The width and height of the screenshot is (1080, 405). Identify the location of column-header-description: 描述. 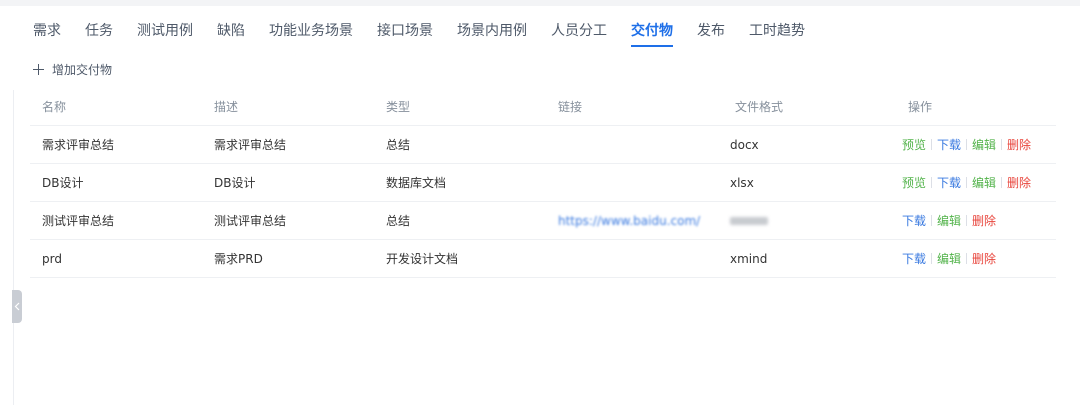
(226, 107).